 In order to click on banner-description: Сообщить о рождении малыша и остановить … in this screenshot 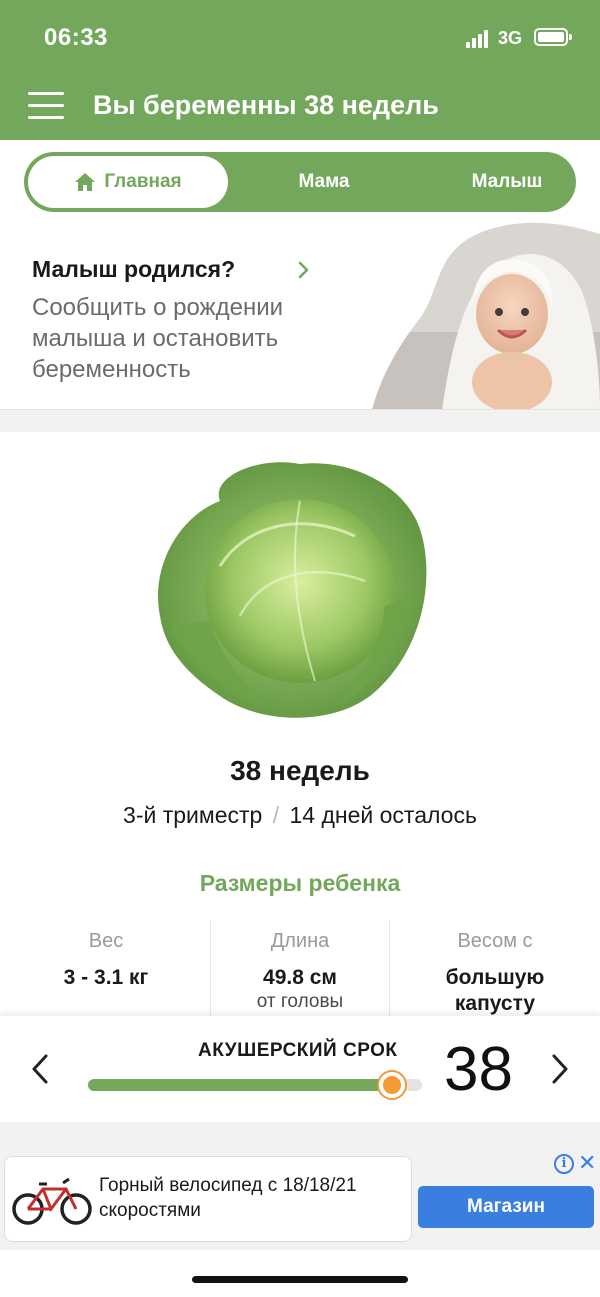, I will do `click(158, 338)`.